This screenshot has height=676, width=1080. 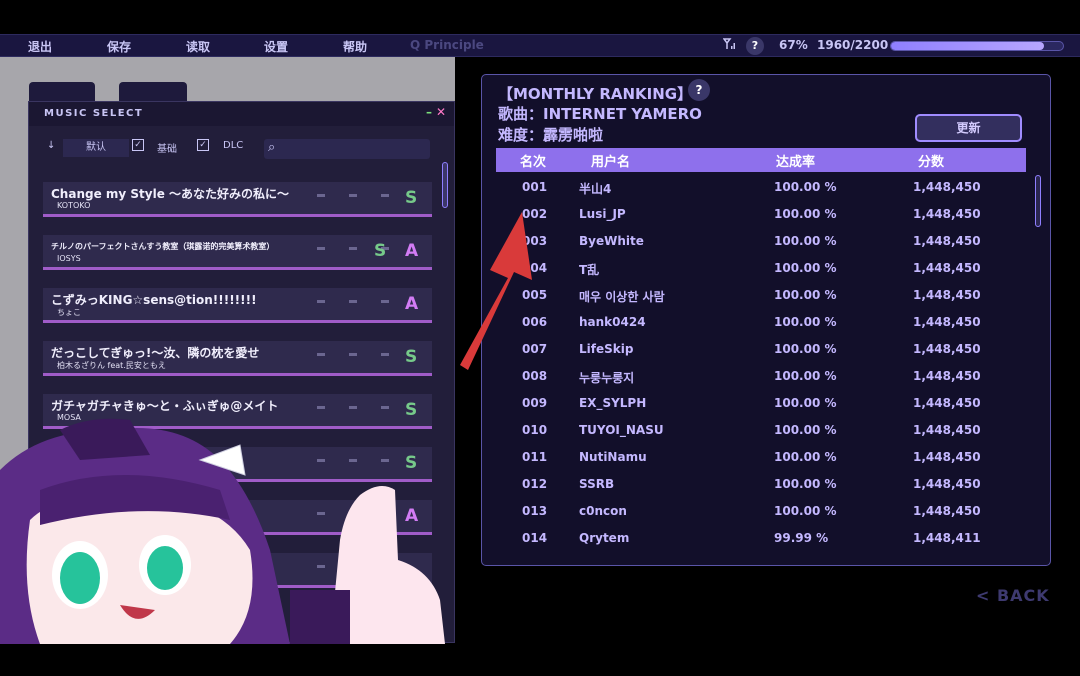 What do you see at coordinates (535, 187) in the screenshot?
I see `rank-cell: 001` at bounding box center [535, 187].